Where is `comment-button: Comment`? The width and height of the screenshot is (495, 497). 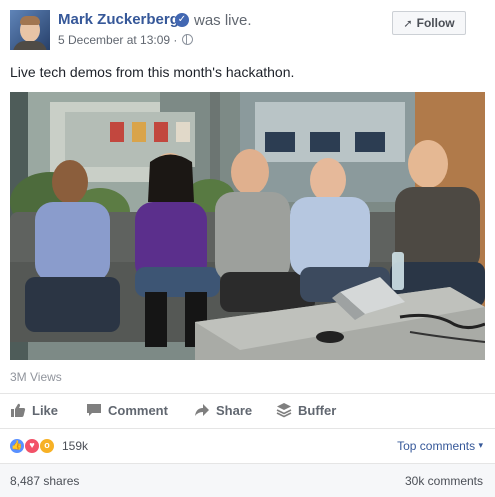 comment-button: Comment is located at coordinates (127, 410).